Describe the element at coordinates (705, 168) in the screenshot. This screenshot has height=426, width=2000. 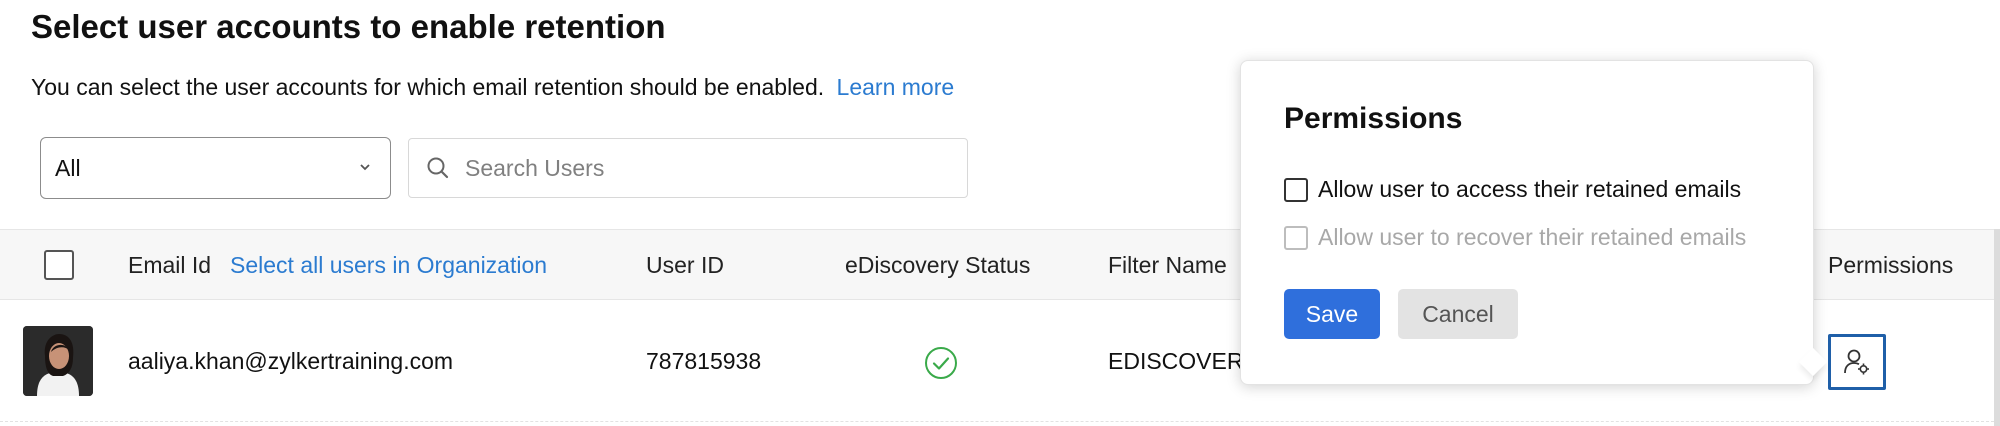
I see `search-input` at that location.